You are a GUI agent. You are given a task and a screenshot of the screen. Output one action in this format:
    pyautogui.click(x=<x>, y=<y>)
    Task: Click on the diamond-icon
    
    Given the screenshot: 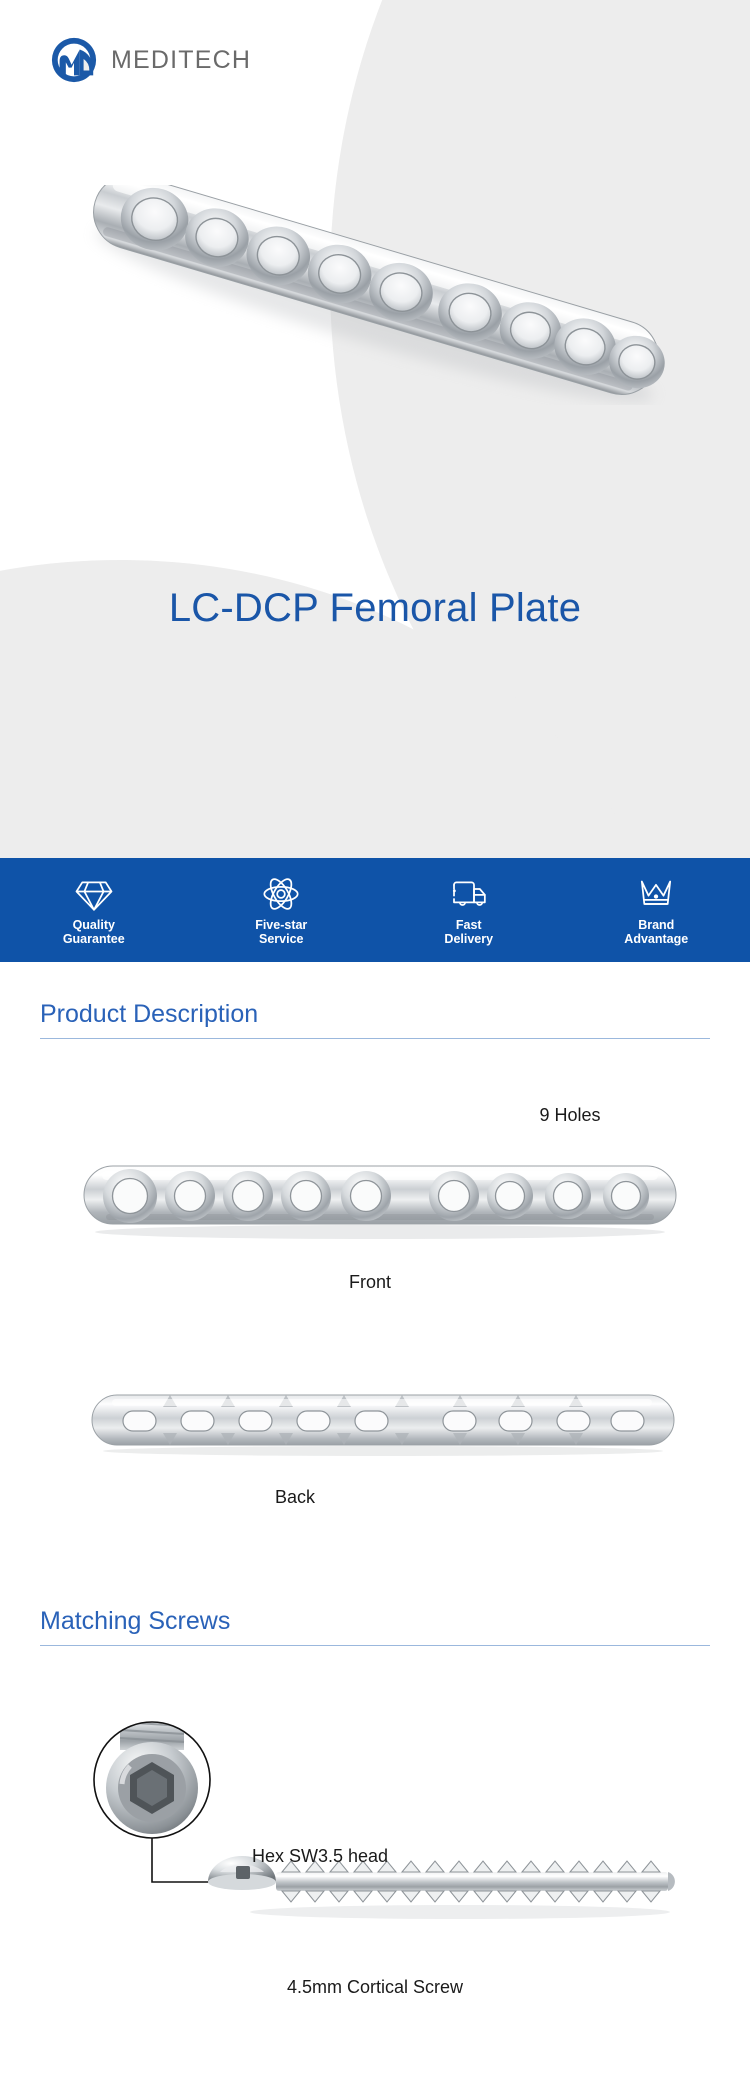 What is the action you would take?
    pyautogui.click(x=94, y=896)
    